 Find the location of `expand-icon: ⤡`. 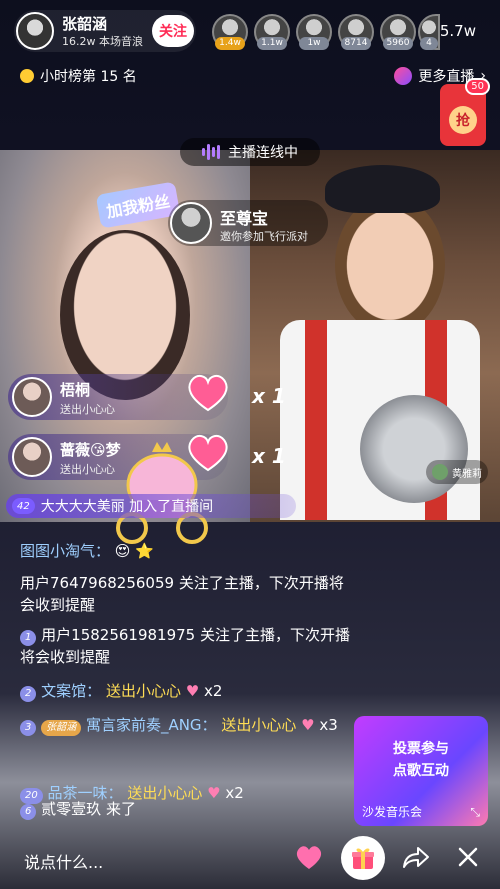

expand-icon: ⤡ is located at coordinates (475, 812).